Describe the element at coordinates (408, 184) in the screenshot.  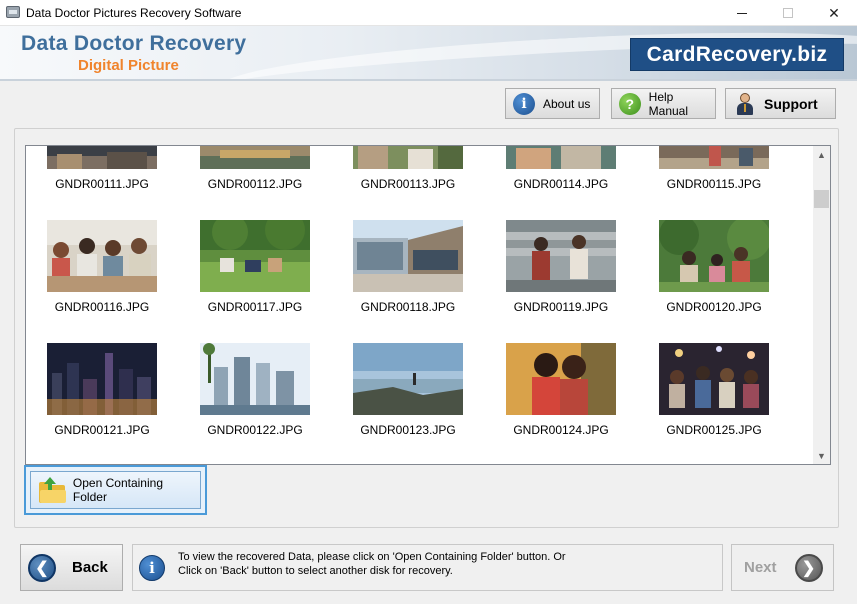
I see `thumbnail-filename: GNDR00113.JPG` at that location.